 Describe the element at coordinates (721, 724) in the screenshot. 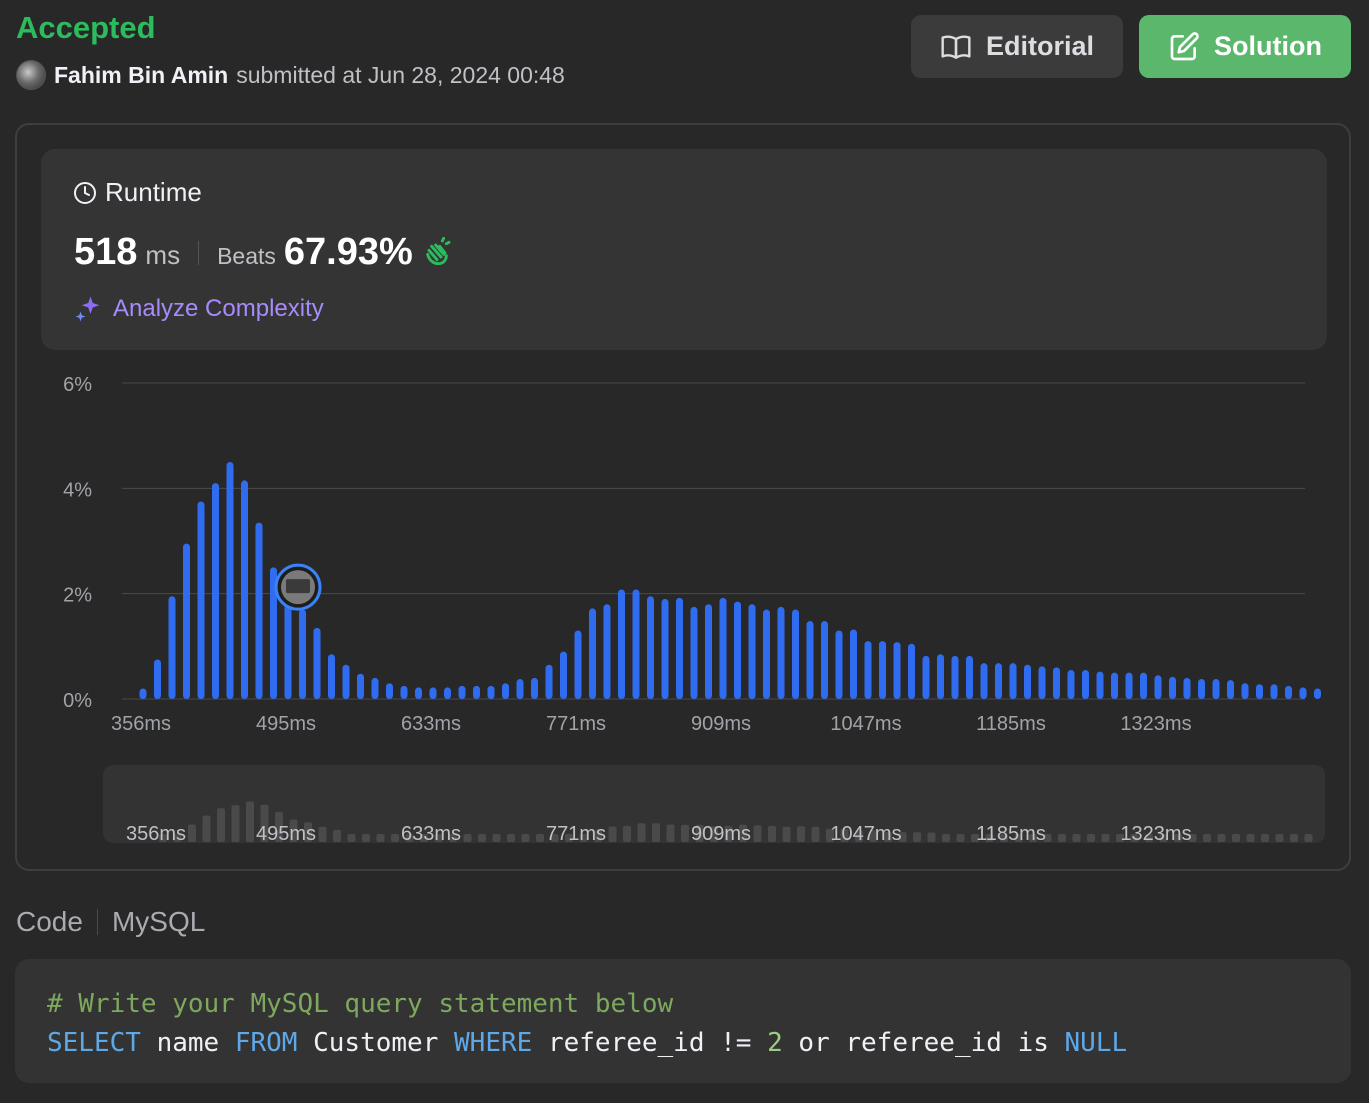

I see `x-tick-label: 909ms` at that location.